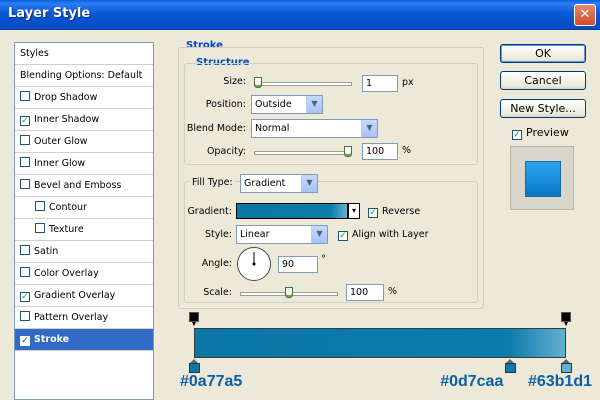  I want to click on style-item-label: Pattern Overlay, so click(71, 317).